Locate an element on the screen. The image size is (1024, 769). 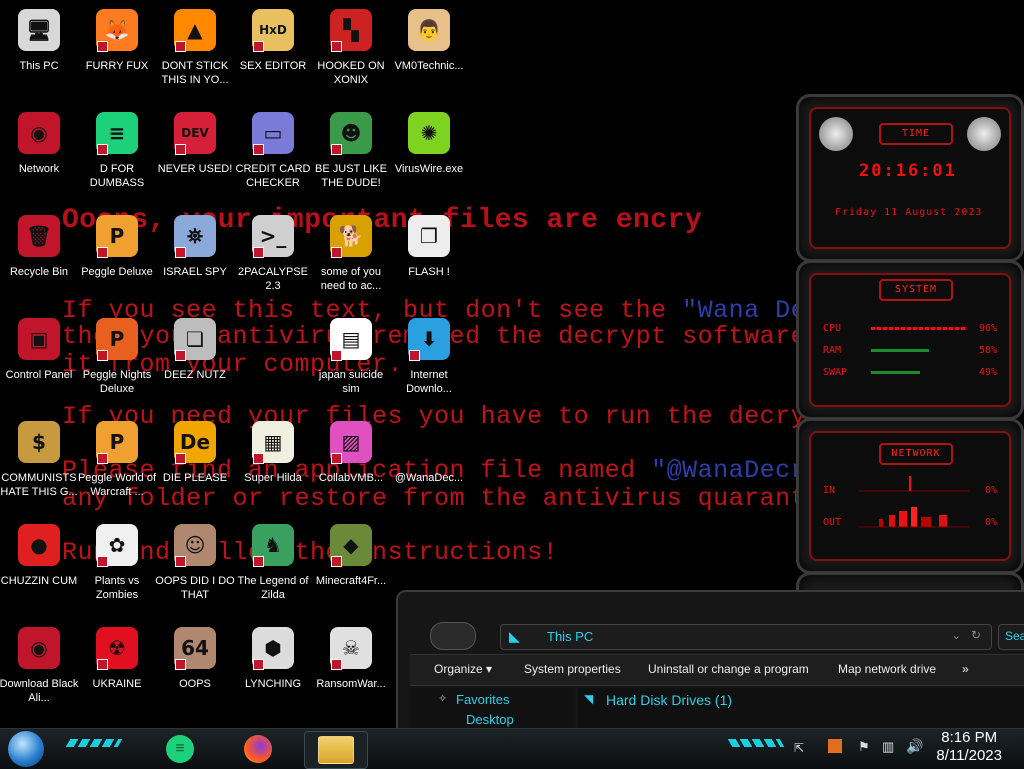
desktop-icon: P Peggle Nights Deluxe is located at coordinates (117, 355).